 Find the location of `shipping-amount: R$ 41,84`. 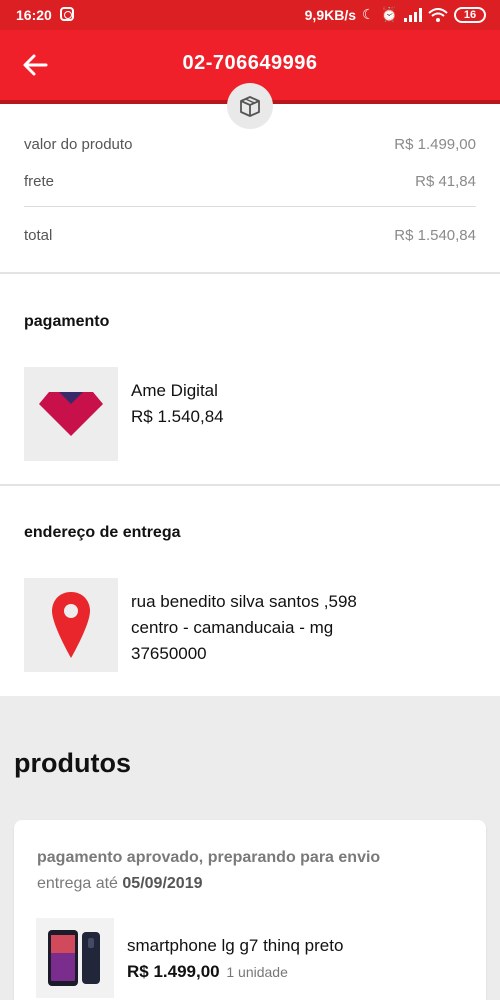

shipping-amount: R$ 41,84 is located at coordinates (445, 181).